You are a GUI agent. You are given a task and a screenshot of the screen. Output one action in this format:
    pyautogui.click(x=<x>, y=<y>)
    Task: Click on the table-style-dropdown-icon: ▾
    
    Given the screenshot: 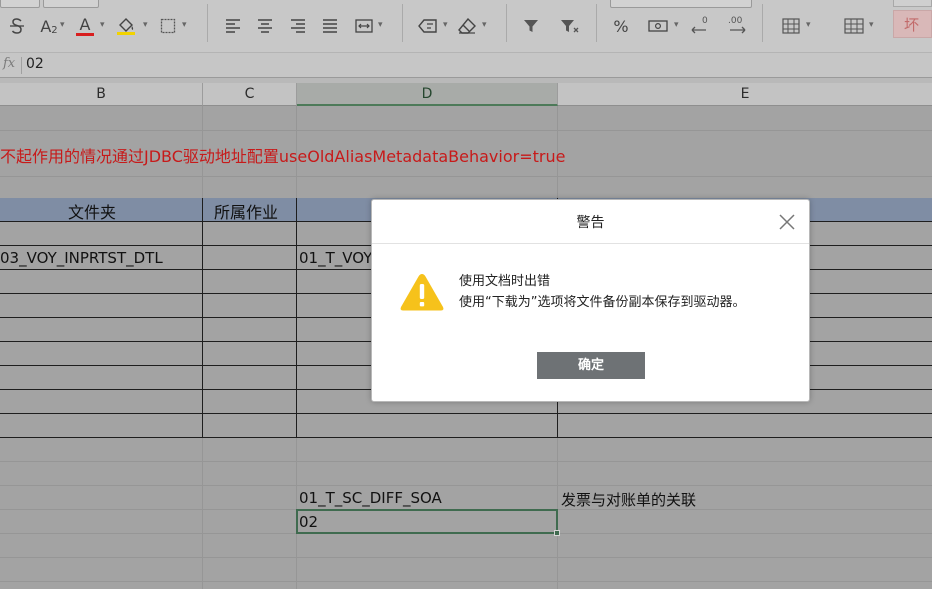 What is the action you would take?
    pyautogui.click(x=873, y=25)
    